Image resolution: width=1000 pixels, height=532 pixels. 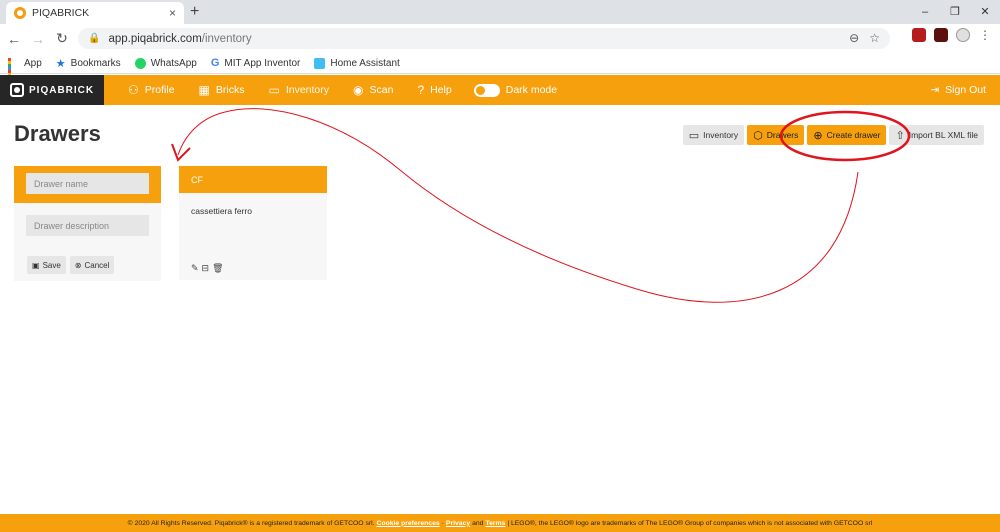 I want to click on bookmark-whatsapp: WhatsApp, so click(x=165, y=63).